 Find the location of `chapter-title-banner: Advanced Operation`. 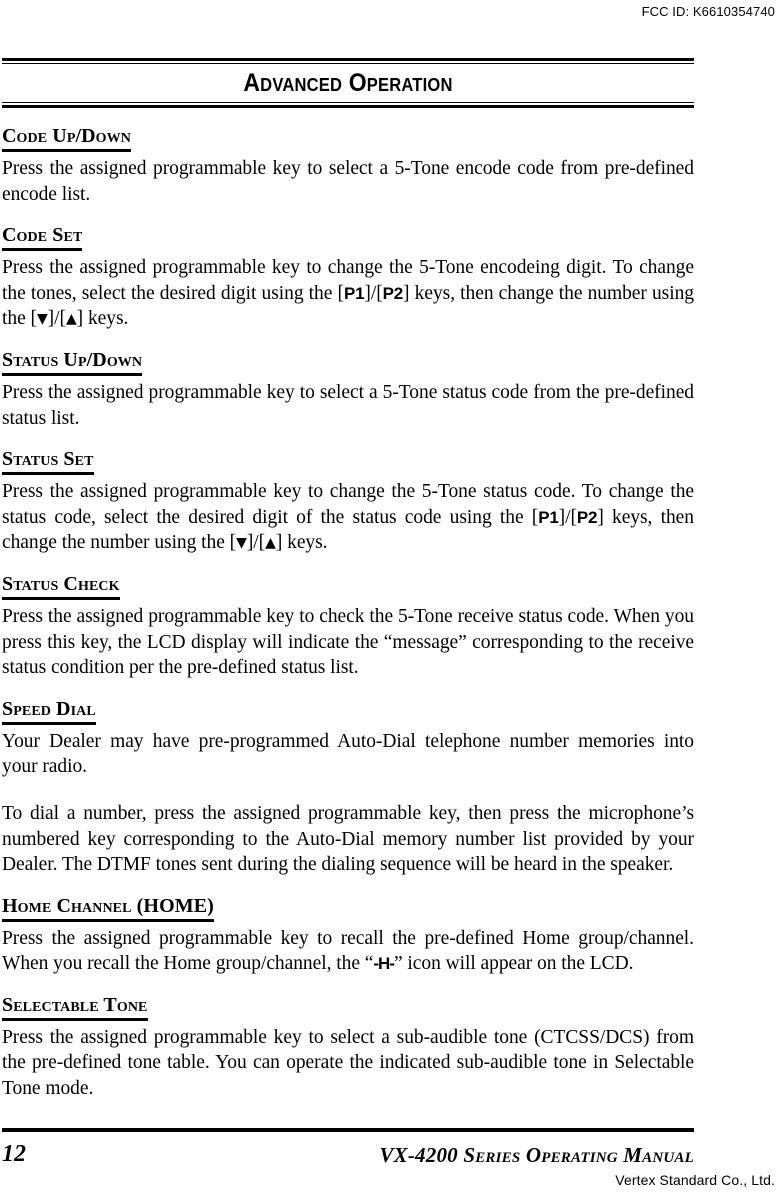

chapter-title-banner: Advanced Operation is located at coordinates (348, 83).